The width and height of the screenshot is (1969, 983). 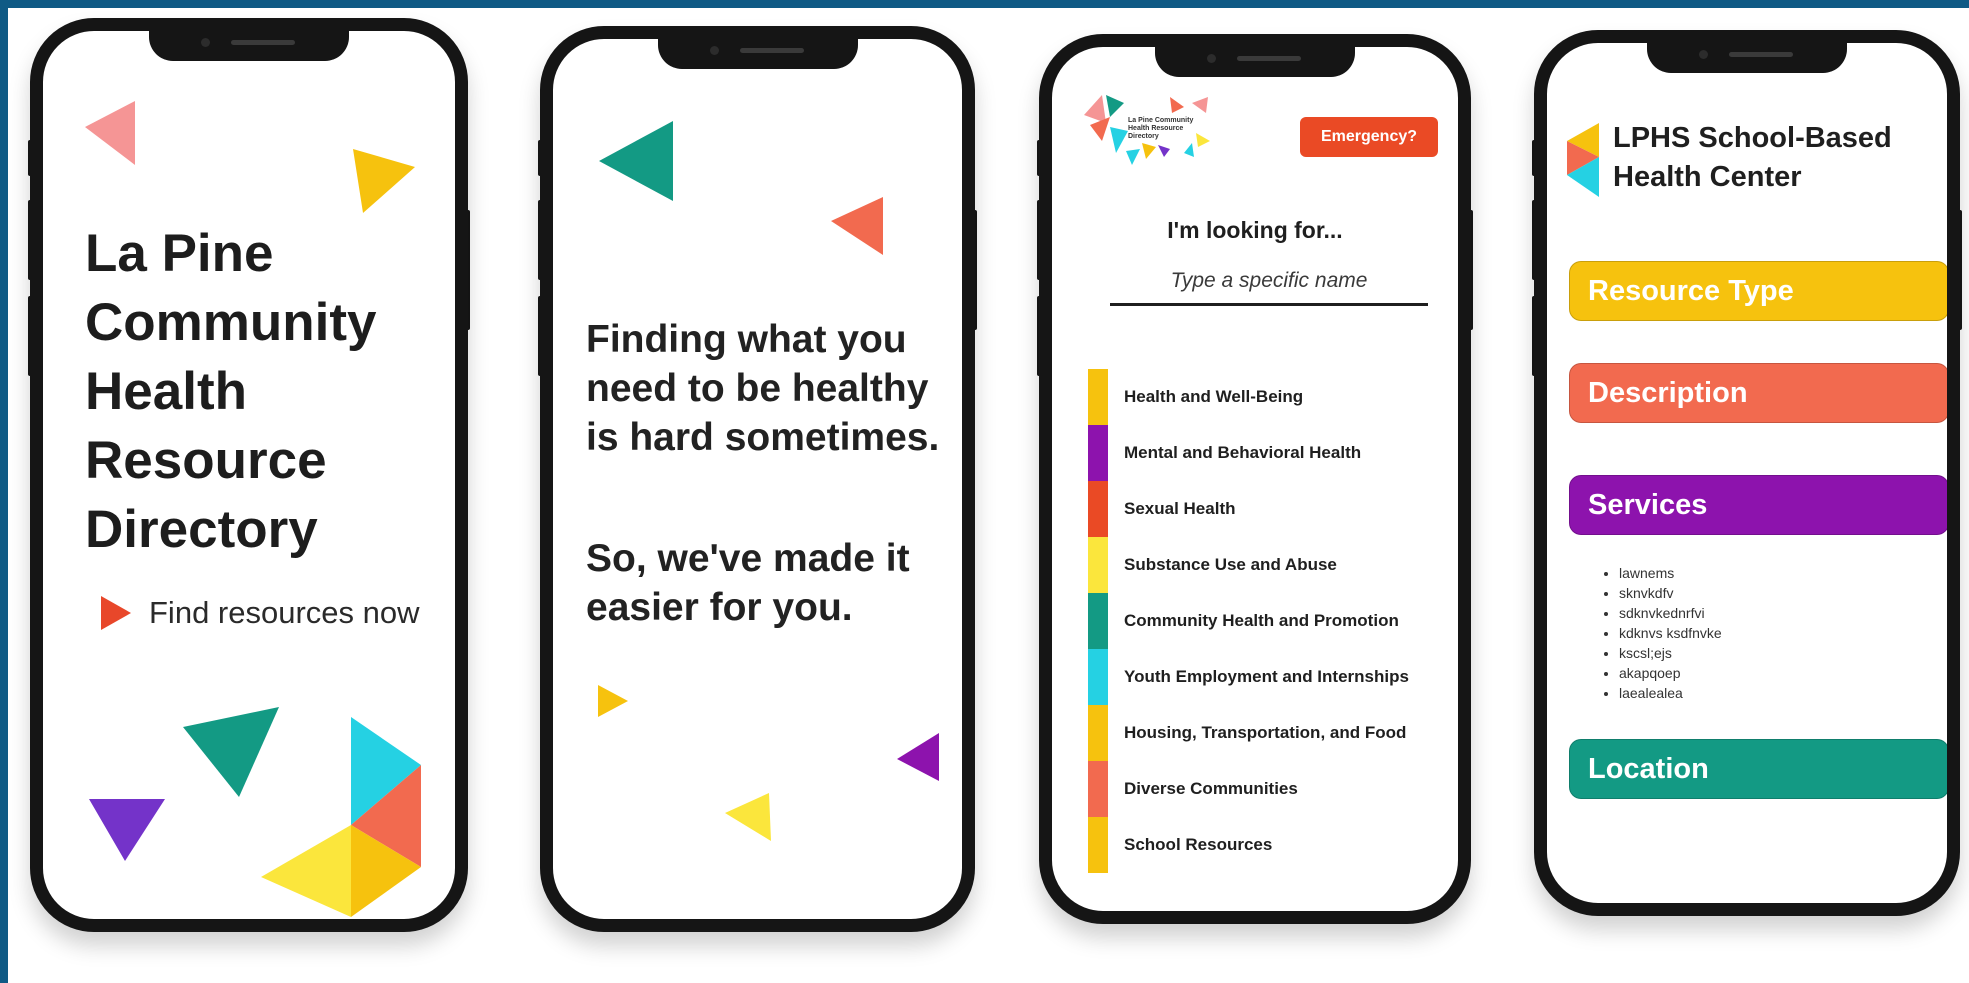 I want to click on service-item: kdknvs ksdfnvke, so click(x=1670, y=633).